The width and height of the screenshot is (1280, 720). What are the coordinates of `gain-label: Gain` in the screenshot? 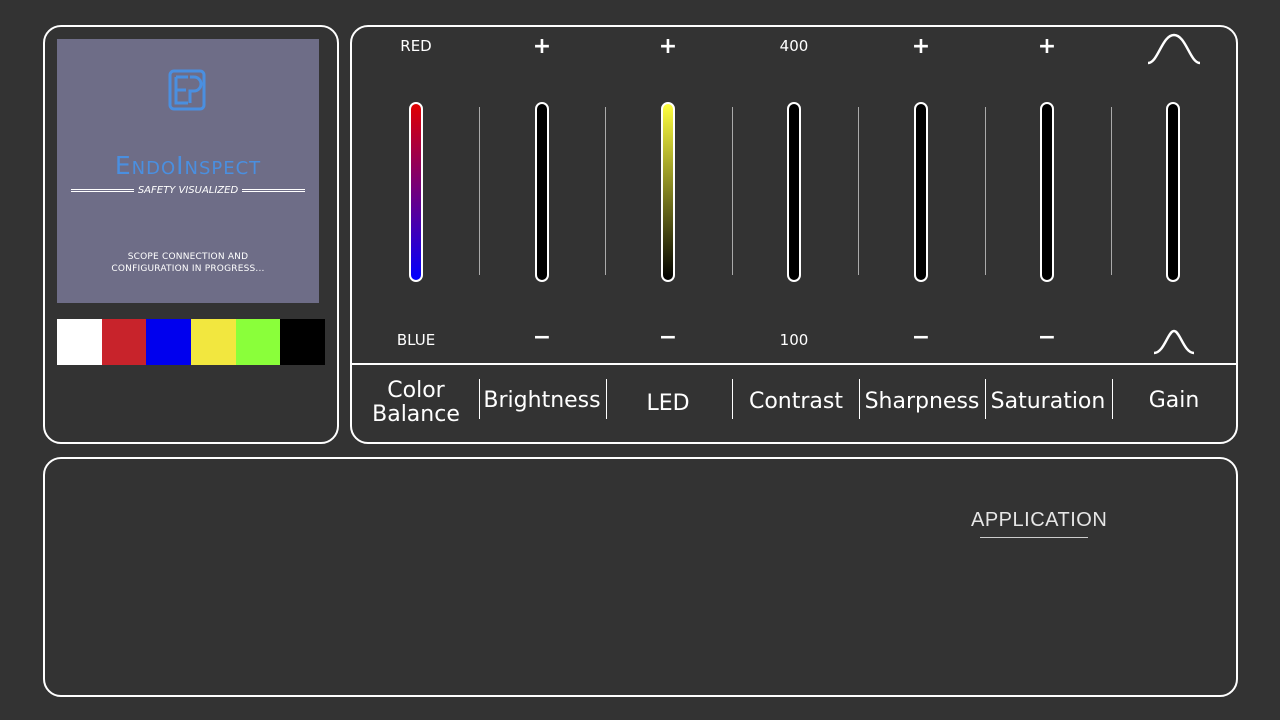 It's located at (1174, 400).